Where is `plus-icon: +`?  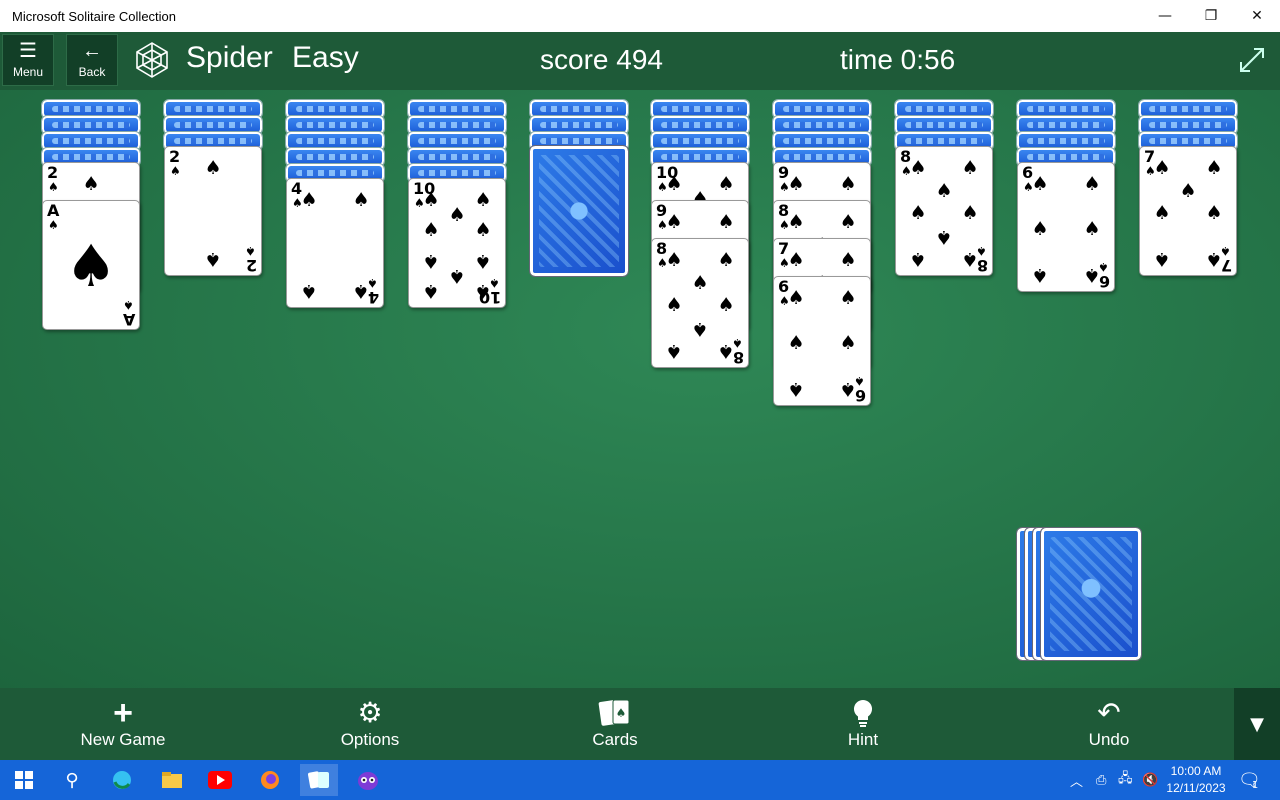
plus-icon: + is located at coordinates (123, 713).